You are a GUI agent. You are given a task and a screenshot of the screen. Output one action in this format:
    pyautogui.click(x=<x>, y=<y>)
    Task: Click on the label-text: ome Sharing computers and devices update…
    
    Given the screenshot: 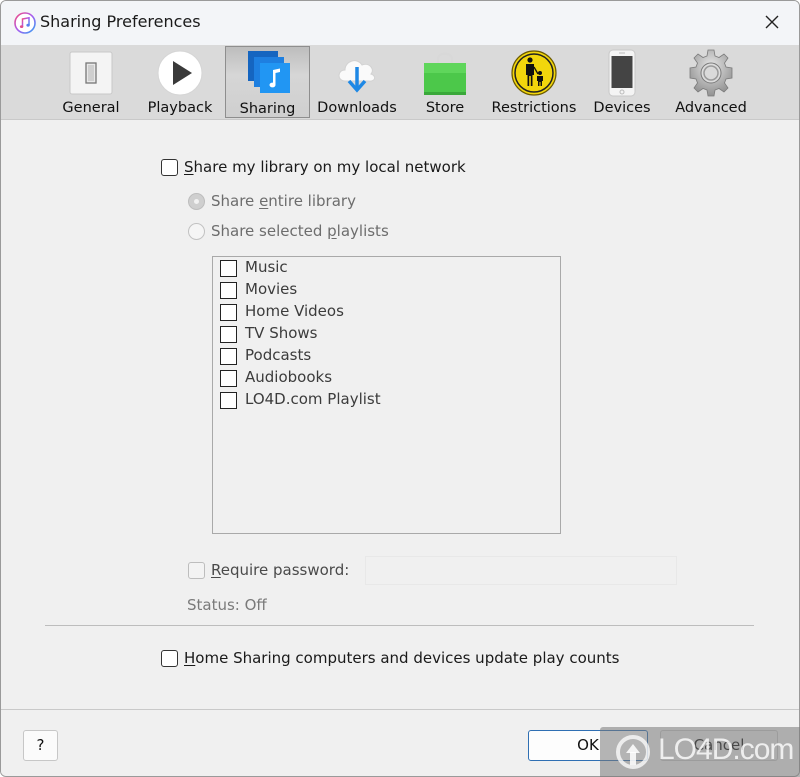 What is the action you would take?
    pyautogui.click(x=407, y=658)
    